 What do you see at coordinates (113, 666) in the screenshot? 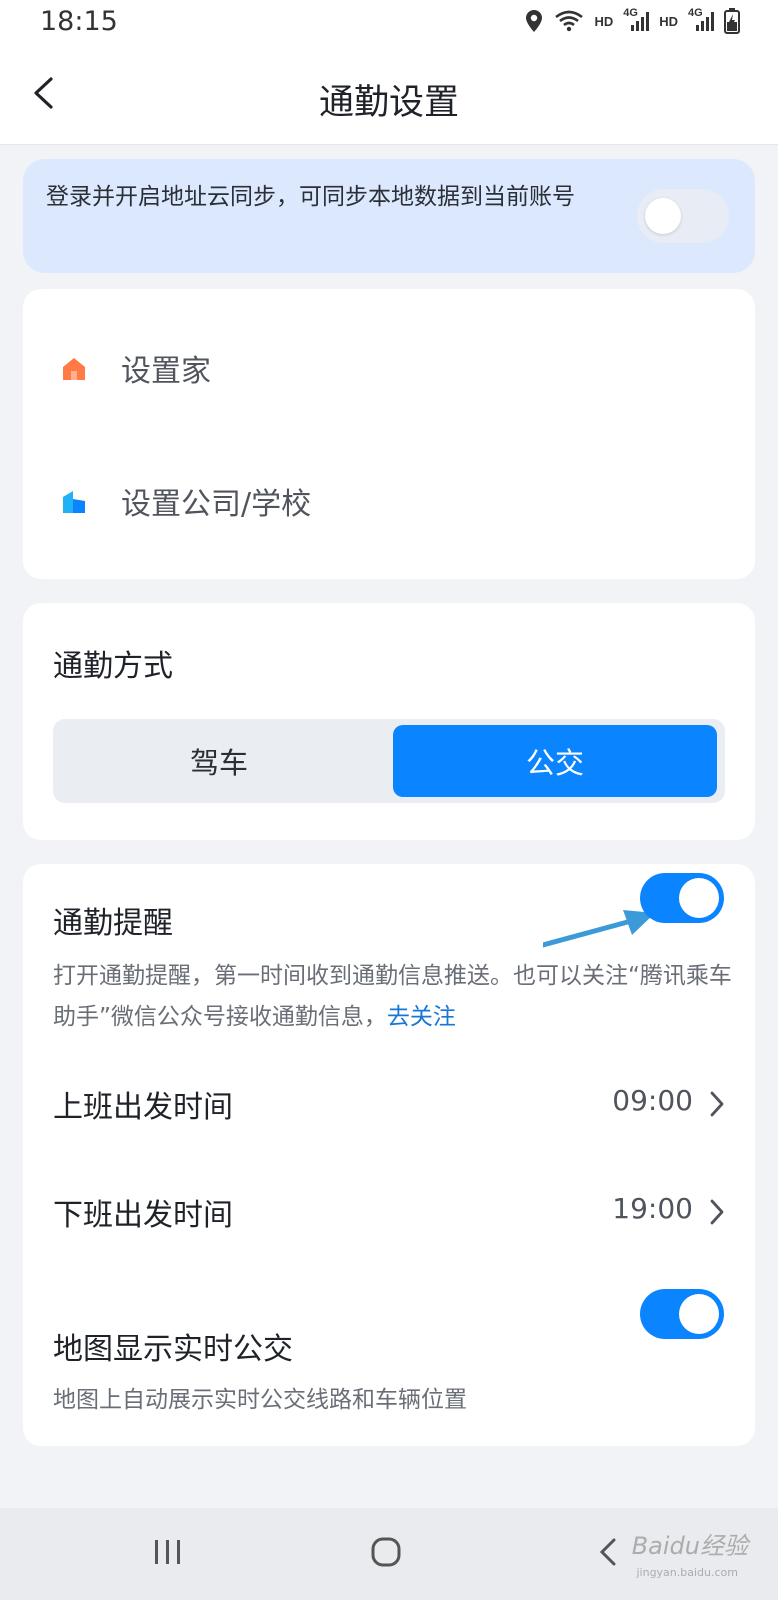
I see `commute-mode-title: 通勤方式` at bounding box center [113, 666].